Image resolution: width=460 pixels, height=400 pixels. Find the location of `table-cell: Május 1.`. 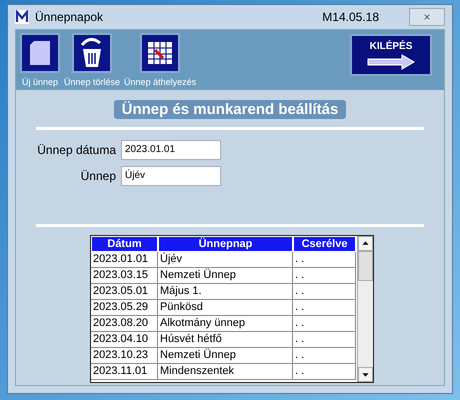

table-cell: Május 1. is located at coordinates (225, 292).